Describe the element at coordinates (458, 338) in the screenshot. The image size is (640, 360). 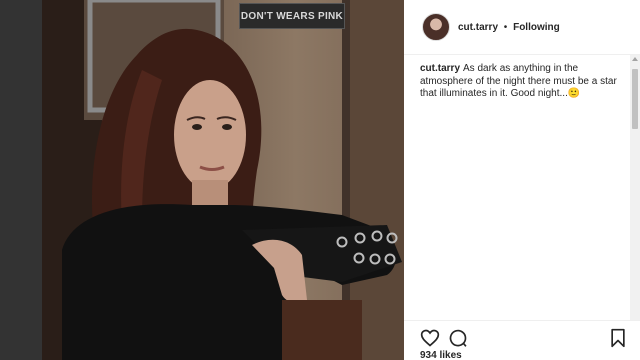
I see `comment-icon` at that location.